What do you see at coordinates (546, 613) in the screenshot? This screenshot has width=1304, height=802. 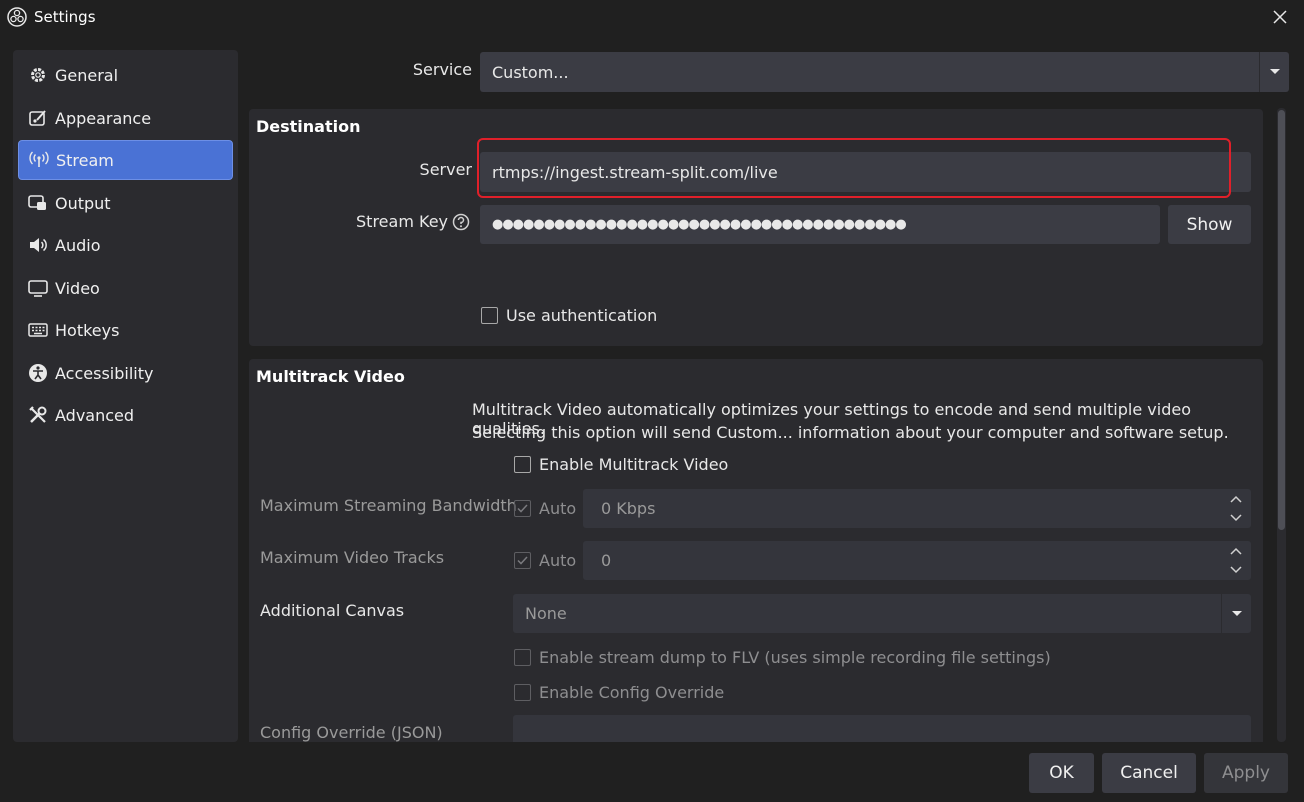 I see `additional-canvas-value: None` at bounding box center [546, 613].